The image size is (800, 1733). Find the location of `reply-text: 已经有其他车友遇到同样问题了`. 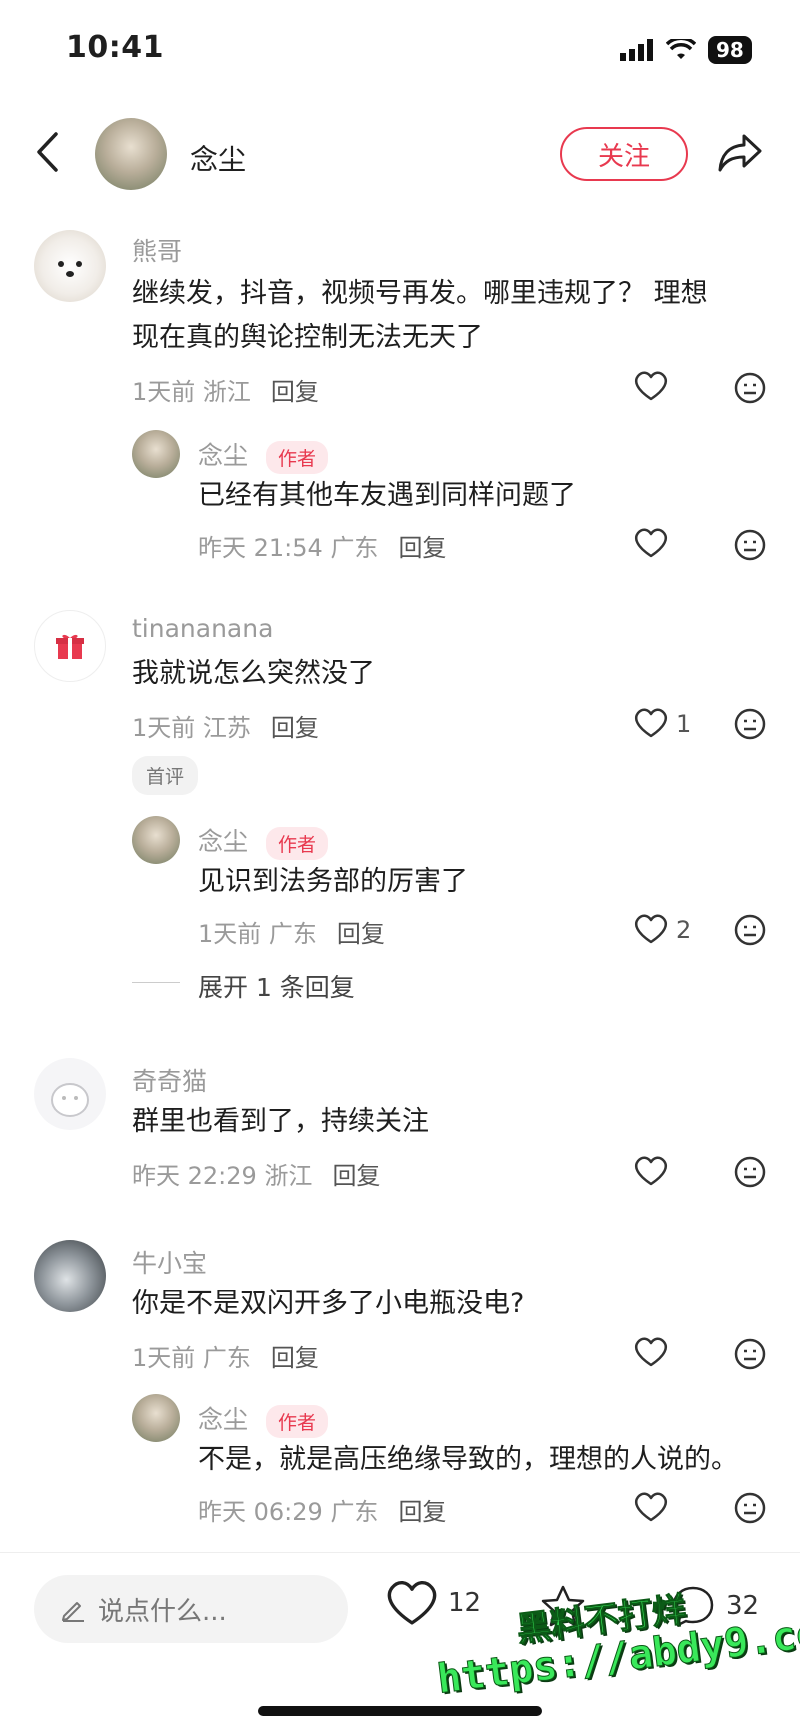

reply-text: 已经有其他车友遇到同样问题了 is located at coordinates (387, 495).